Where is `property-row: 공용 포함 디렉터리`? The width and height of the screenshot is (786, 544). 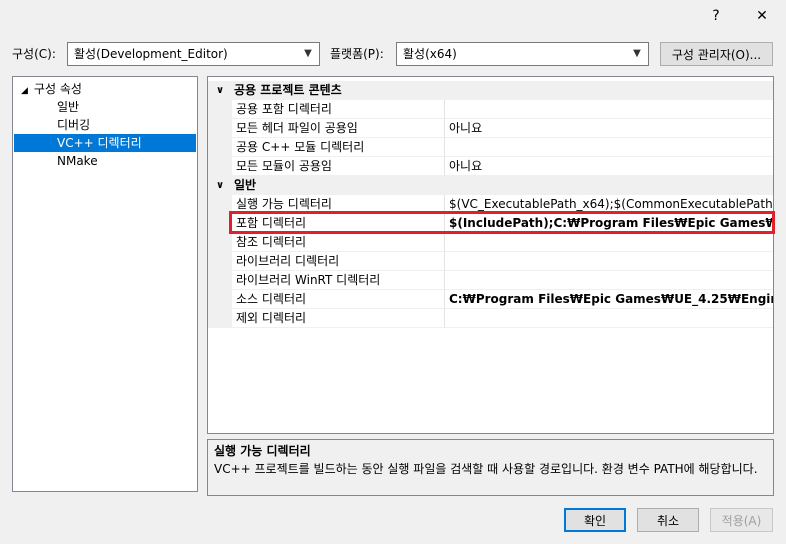
property-row: 공용 포함 디렉터리 is located at coordinates (490, 109).